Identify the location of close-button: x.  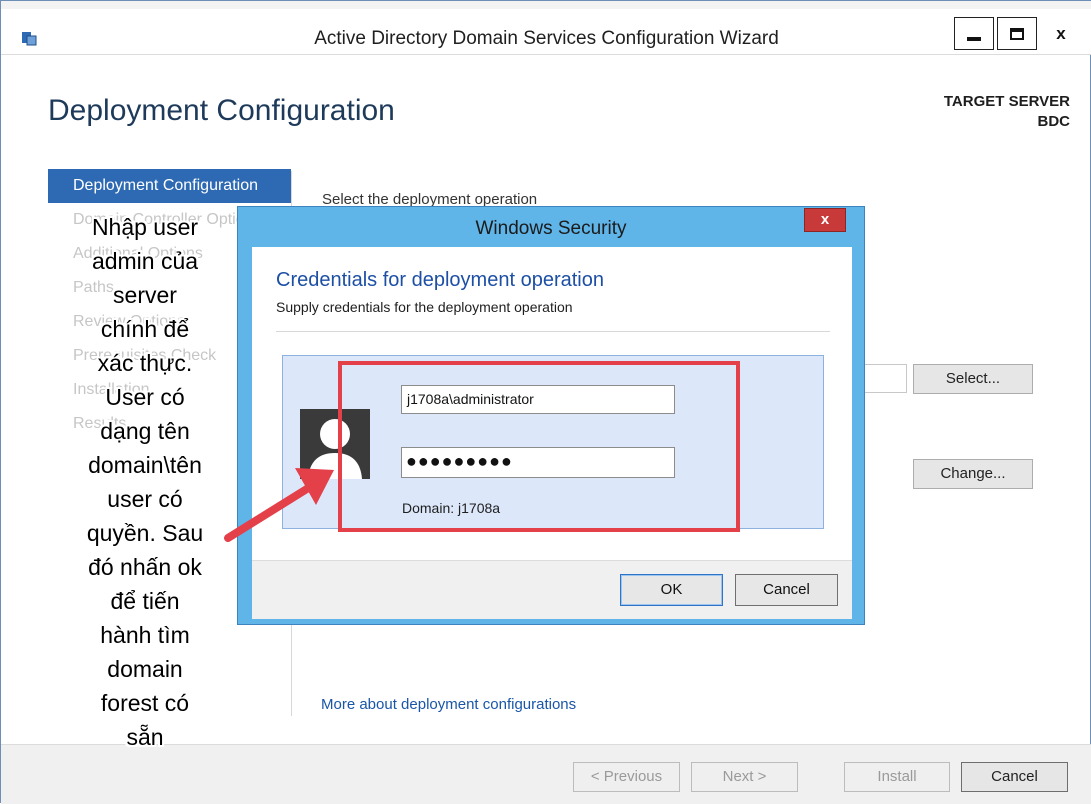
(1061, 33).